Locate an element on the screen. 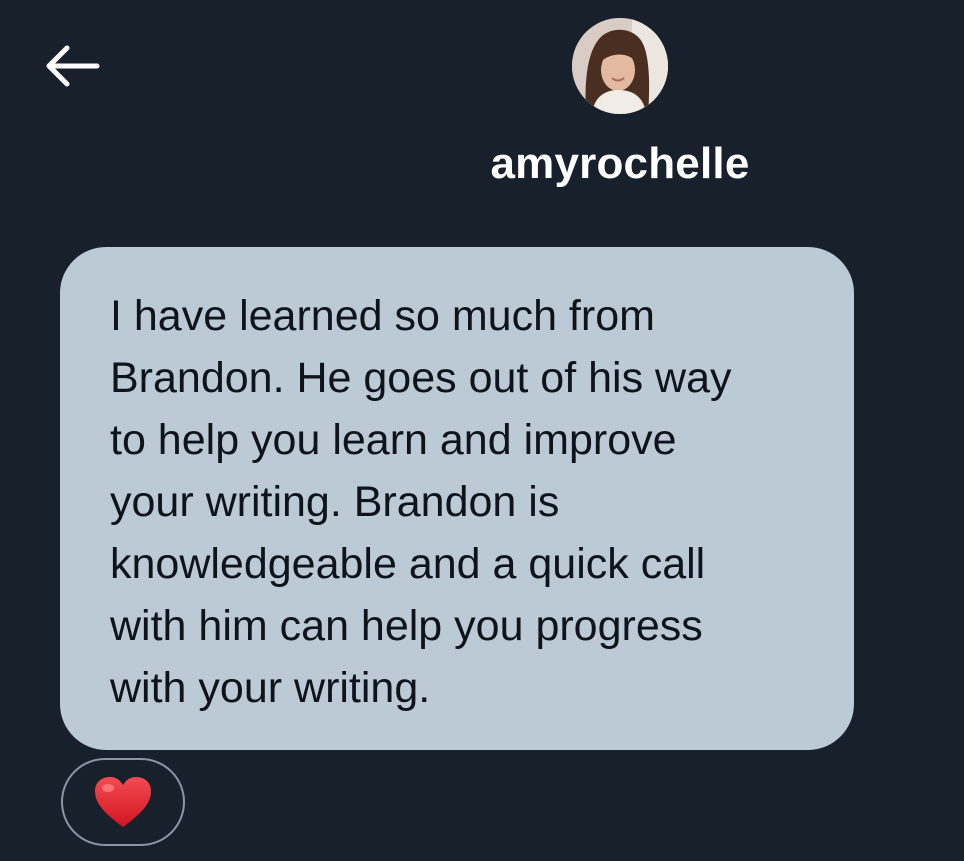 This screenshot has width=964, height=861. username: amyrochelle is located at coordinates (620, 164).